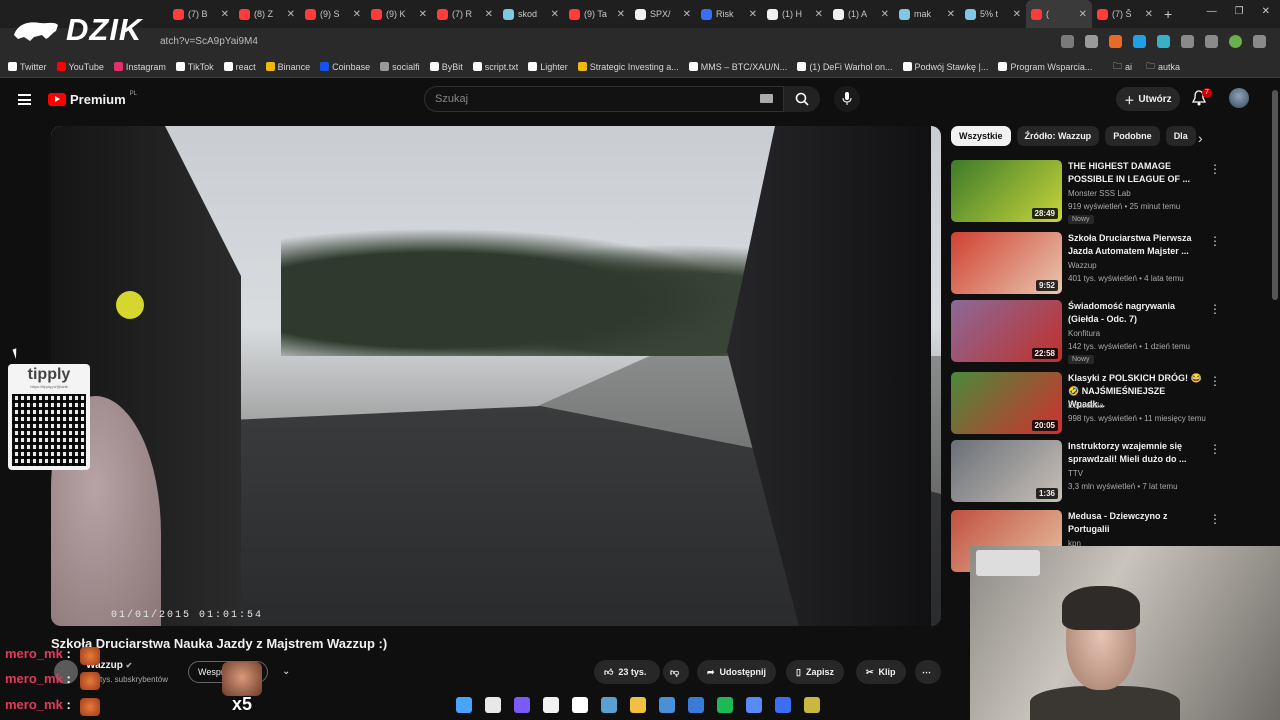 Image resolution: width=1280 pixels, height=720 pixels. What do you see at coordinates (981, 136) in the screenshot?
I see `filter-chip: Wszystkie` at bounding box center [981, 136].